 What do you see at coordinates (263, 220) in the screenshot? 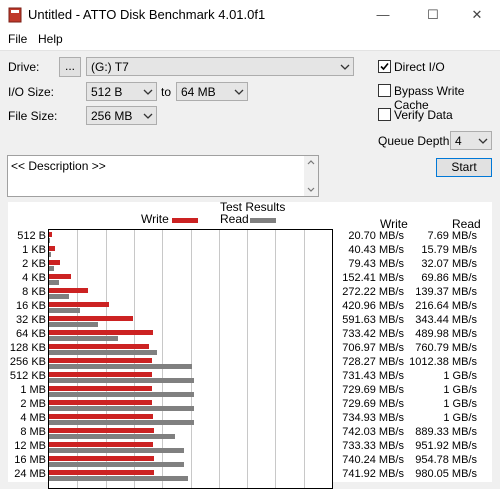
I see `legend-read-swatch` at bounding box center [263, 220].